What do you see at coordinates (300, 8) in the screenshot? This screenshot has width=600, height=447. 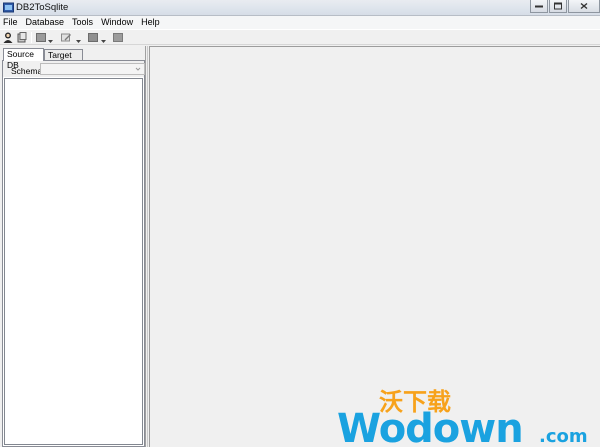 I see `title-bar: DB2ToSqlite` at bounding box center [300, 8].